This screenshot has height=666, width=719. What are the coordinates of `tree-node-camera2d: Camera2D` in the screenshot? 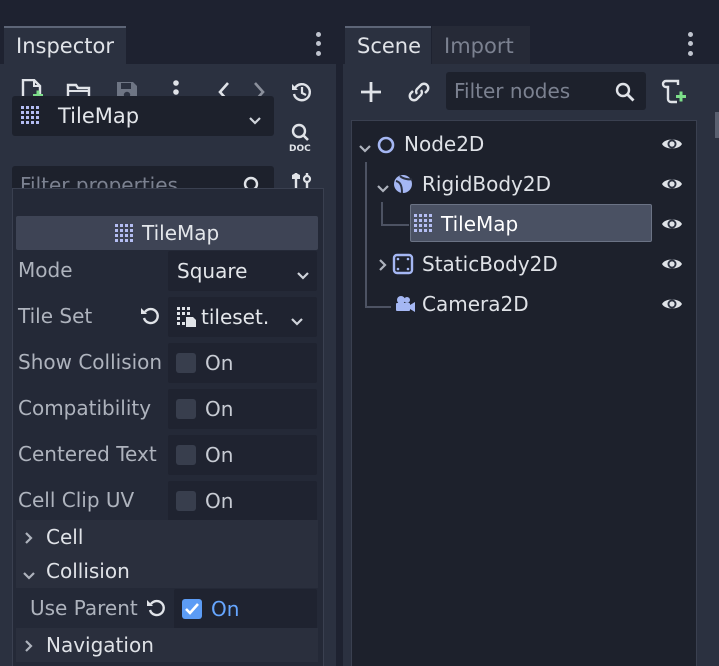 It's located at (524, 304).